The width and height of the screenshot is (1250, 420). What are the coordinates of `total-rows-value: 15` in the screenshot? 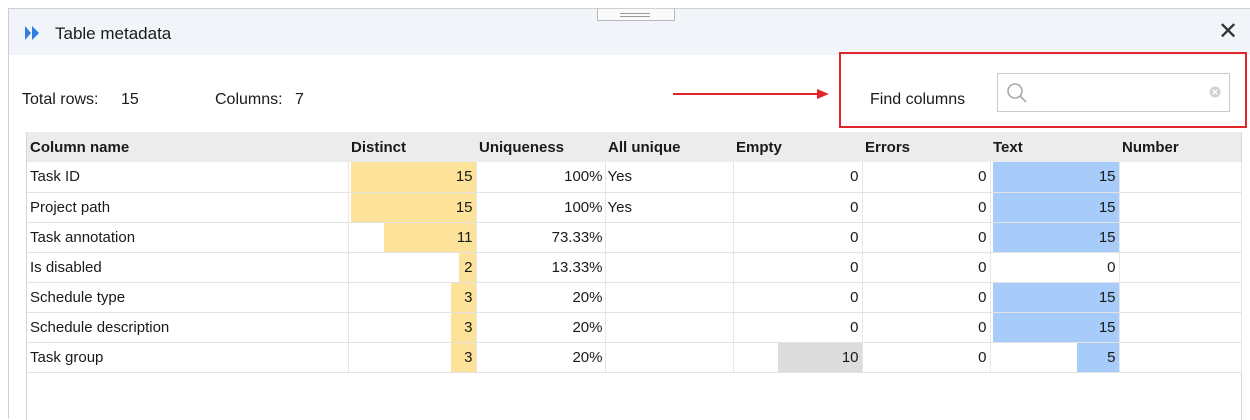 It's located at (130, 99).